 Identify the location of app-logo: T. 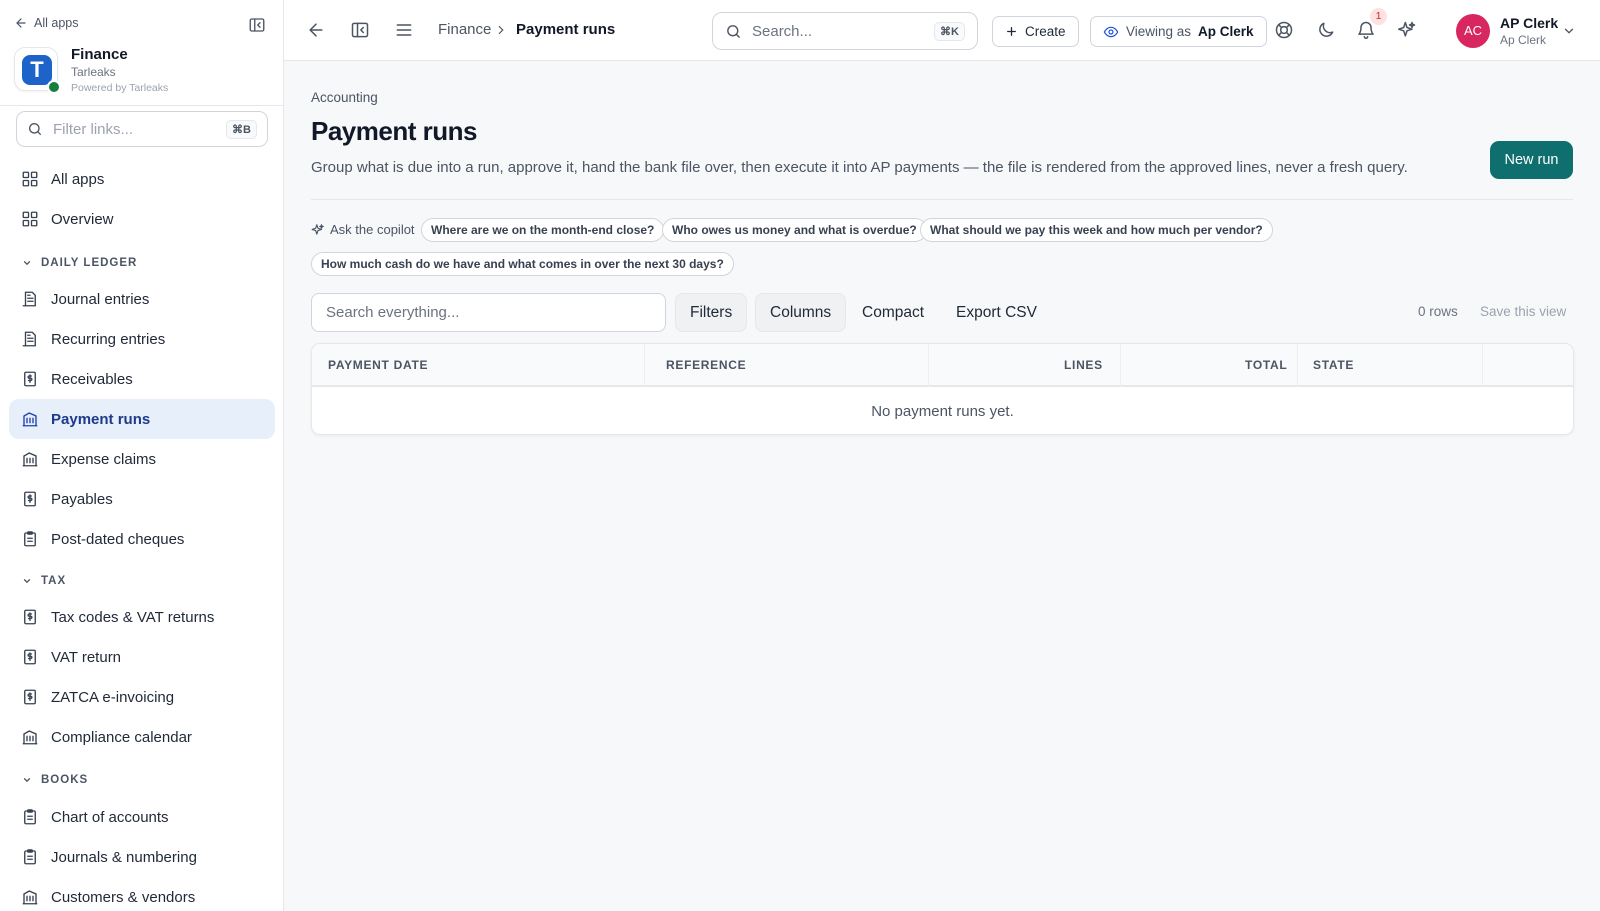
(37, 70).